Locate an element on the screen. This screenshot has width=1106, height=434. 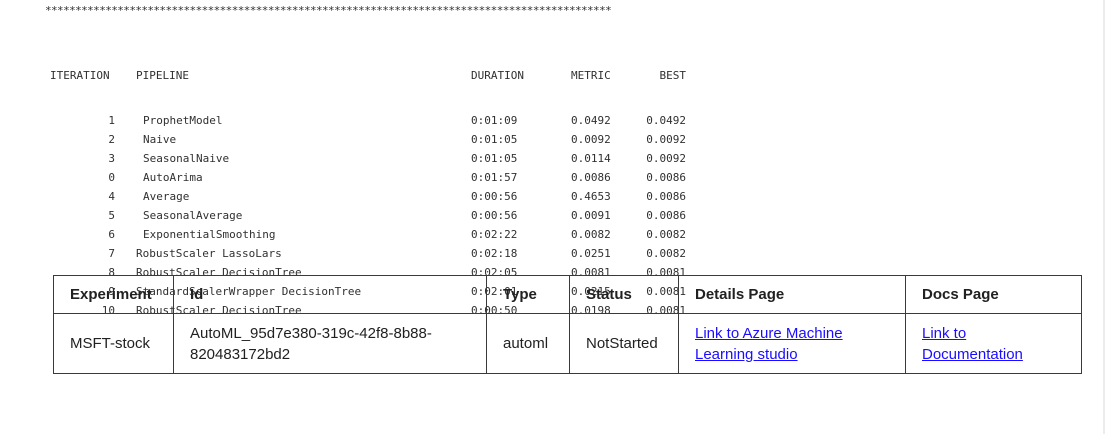
run-iteration: 2 is located at coordinates (111, 139).